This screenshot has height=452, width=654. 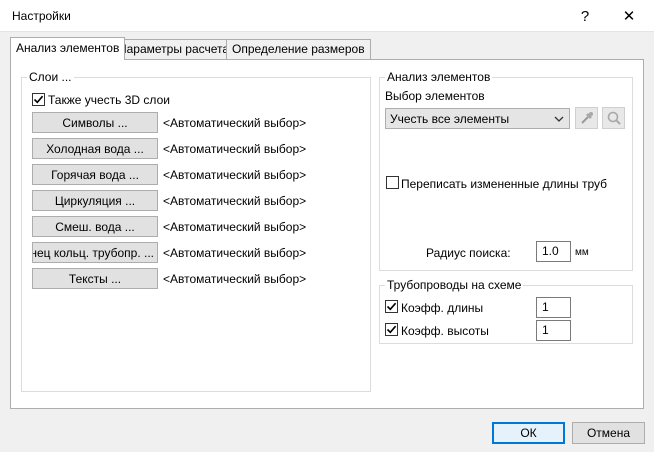 I want to click on close-button: ✕, so click(x=629, y=16).